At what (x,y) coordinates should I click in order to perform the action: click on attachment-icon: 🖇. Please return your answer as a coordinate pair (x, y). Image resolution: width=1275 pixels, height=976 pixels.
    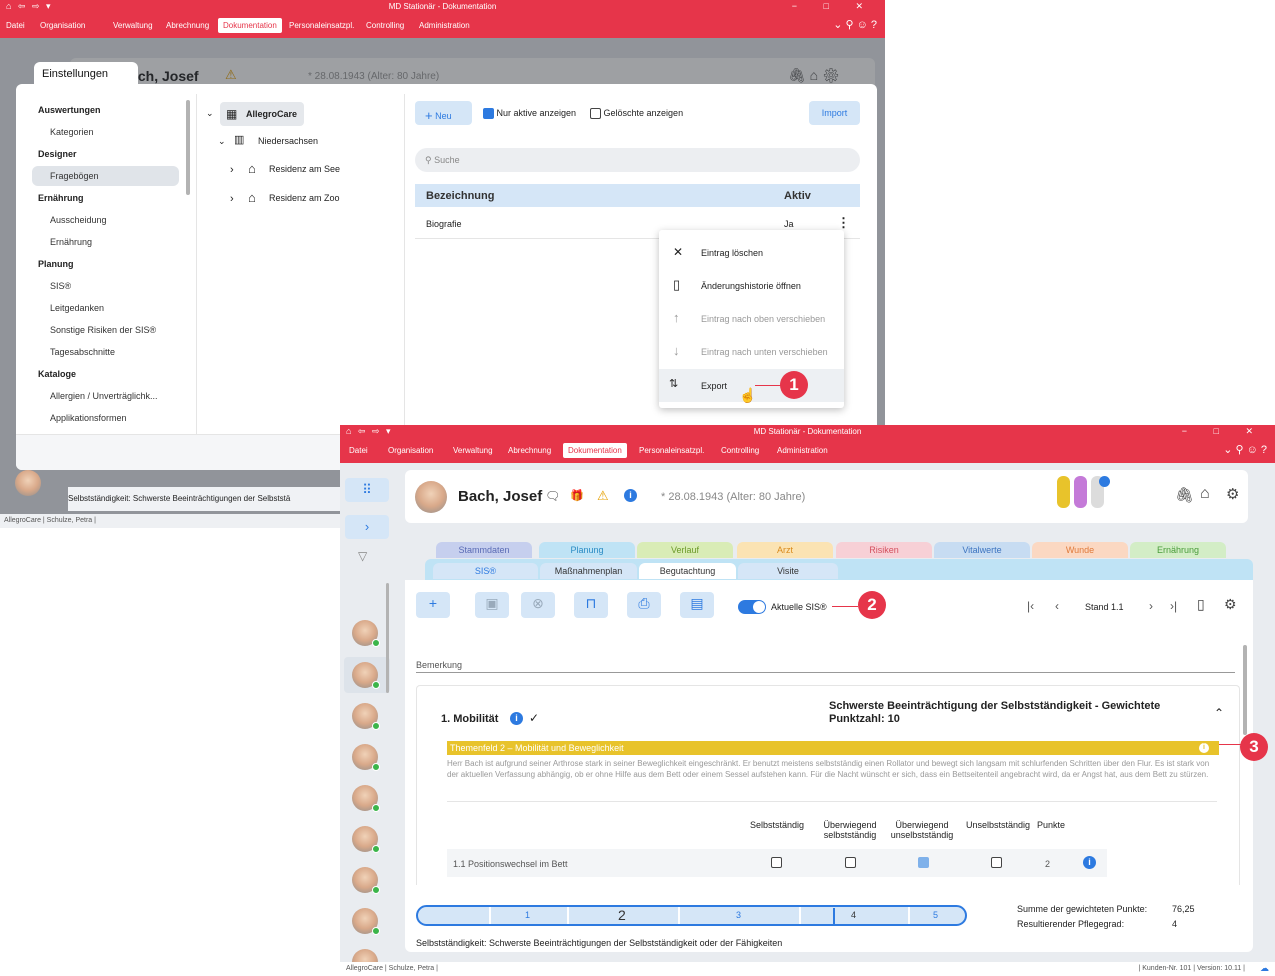
    Looking at the image, I should click on (1184, 495).